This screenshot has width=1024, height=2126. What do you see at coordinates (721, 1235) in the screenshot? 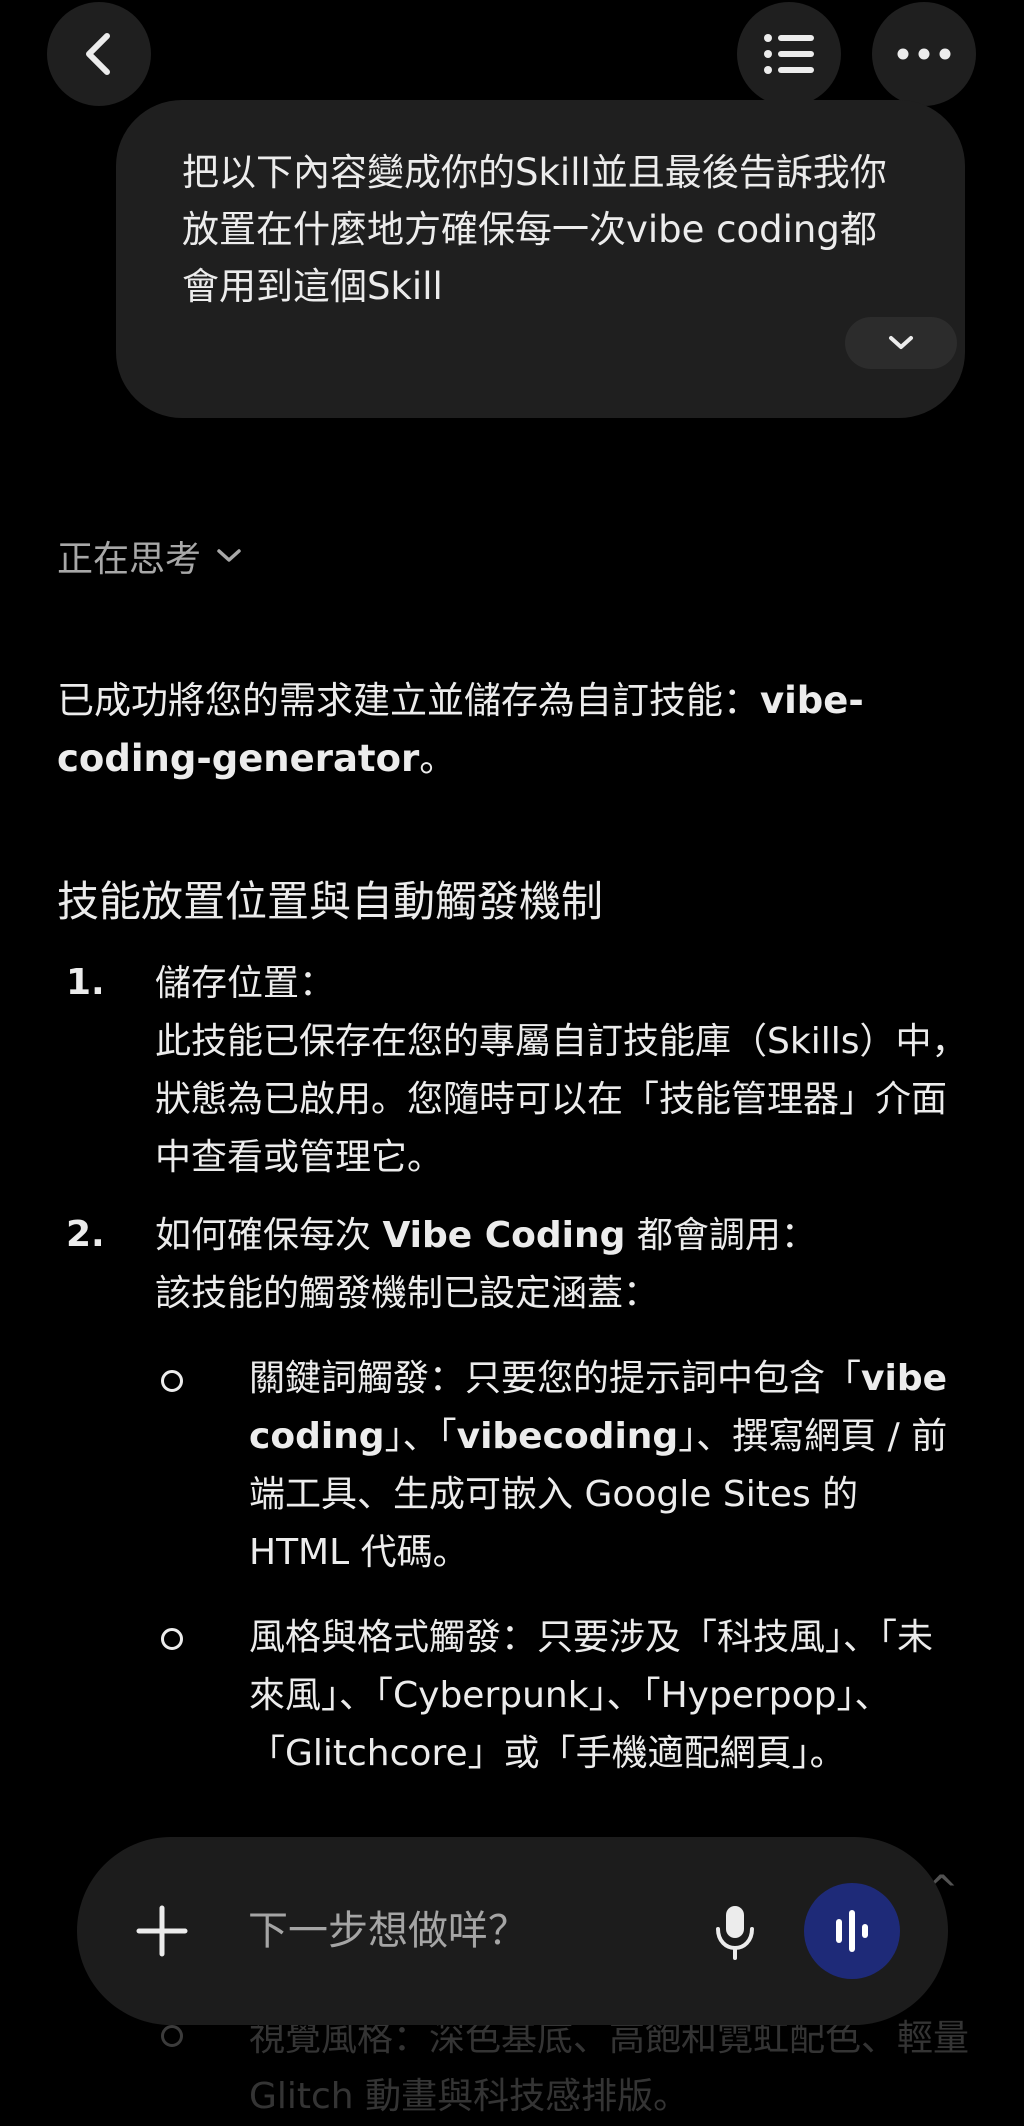
I see `list-item-2-heading-suffix: 都會調用：` at bounding box center [721, 1235].